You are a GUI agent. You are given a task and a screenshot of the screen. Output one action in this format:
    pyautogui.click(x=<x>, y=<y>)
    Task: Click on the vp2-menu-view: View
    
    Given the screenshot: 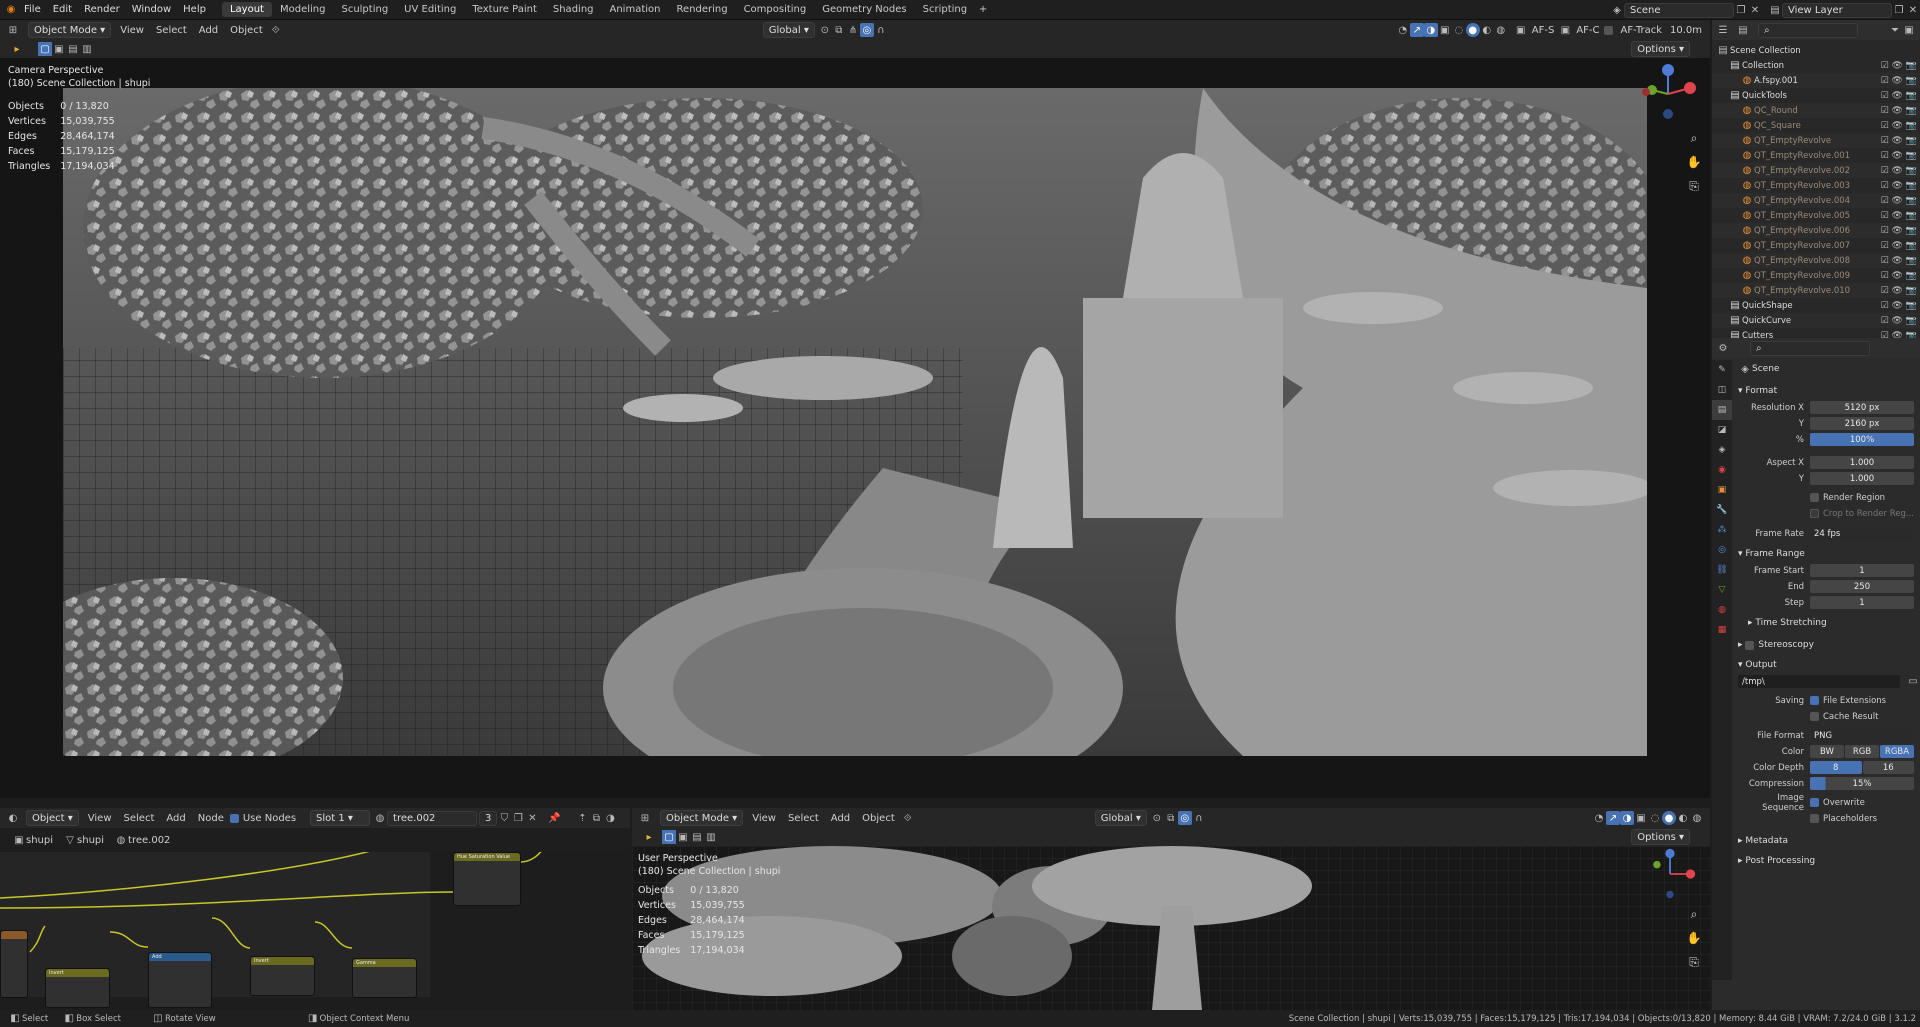 What is the action you would take?
    pyautogui.click(x=764, y=818)
    